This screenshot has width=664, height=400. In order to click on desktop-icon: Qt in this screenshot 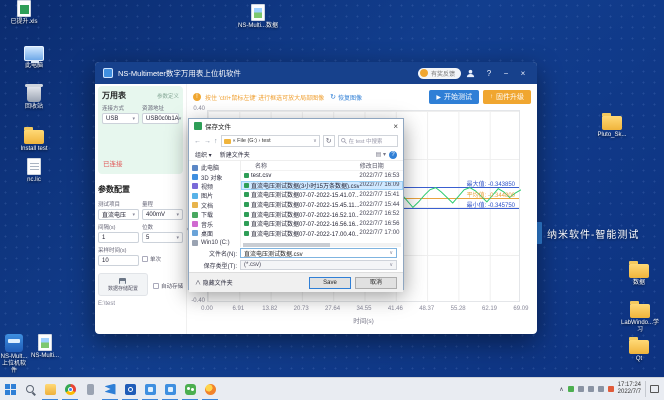, I will do `click(639, 349)`.